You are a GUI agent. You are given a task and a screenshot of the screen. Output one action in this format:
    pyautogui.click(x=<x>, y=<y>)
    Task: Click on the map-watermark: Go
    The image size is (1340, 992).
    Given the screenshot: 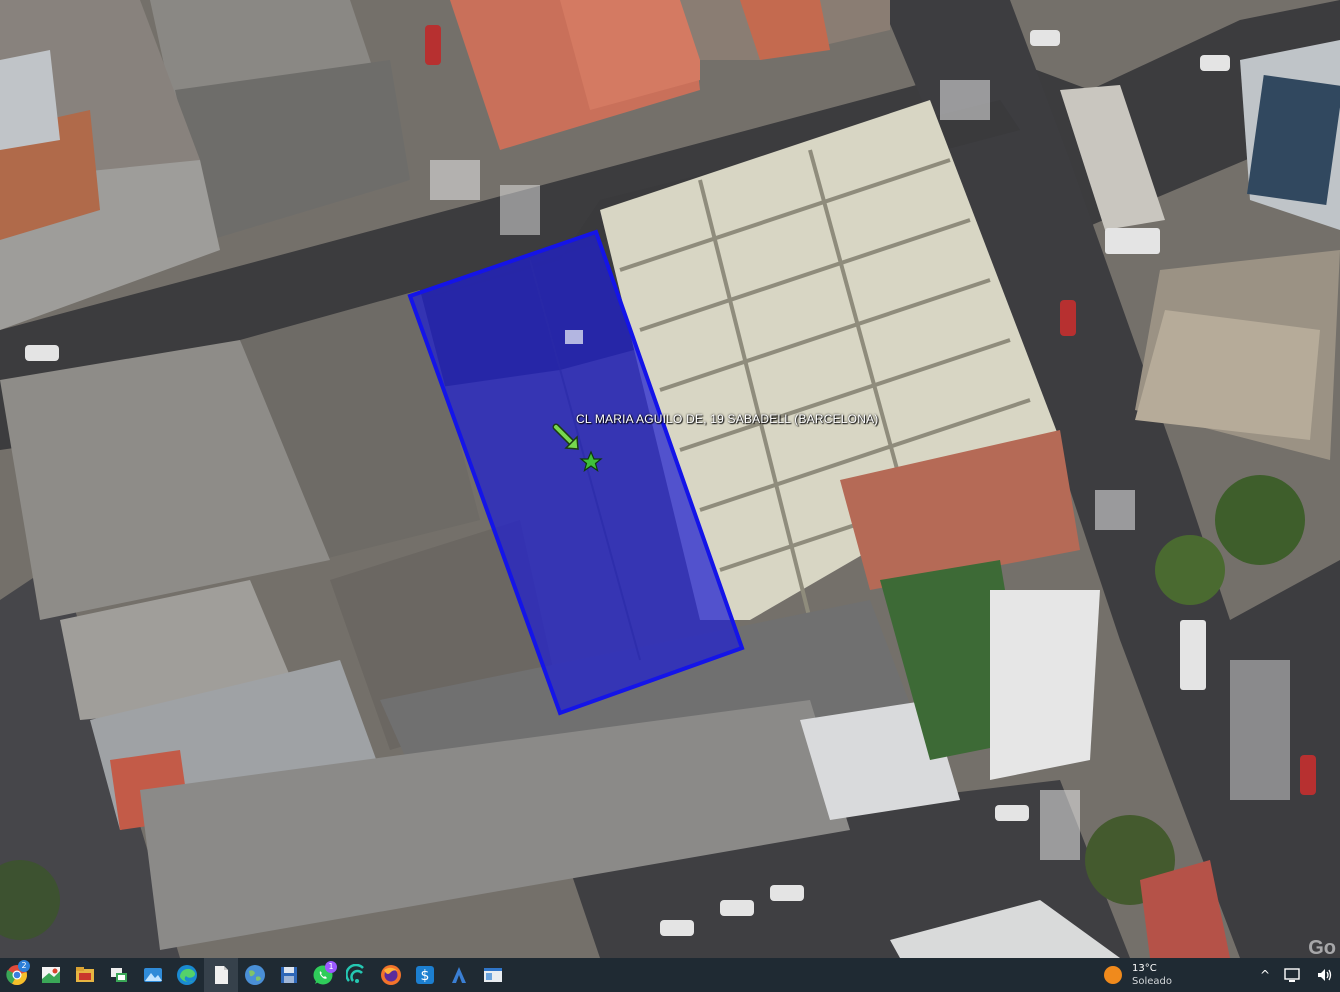 What is the action you would take?
    pyautogui.click(x=1322, y=948)
    